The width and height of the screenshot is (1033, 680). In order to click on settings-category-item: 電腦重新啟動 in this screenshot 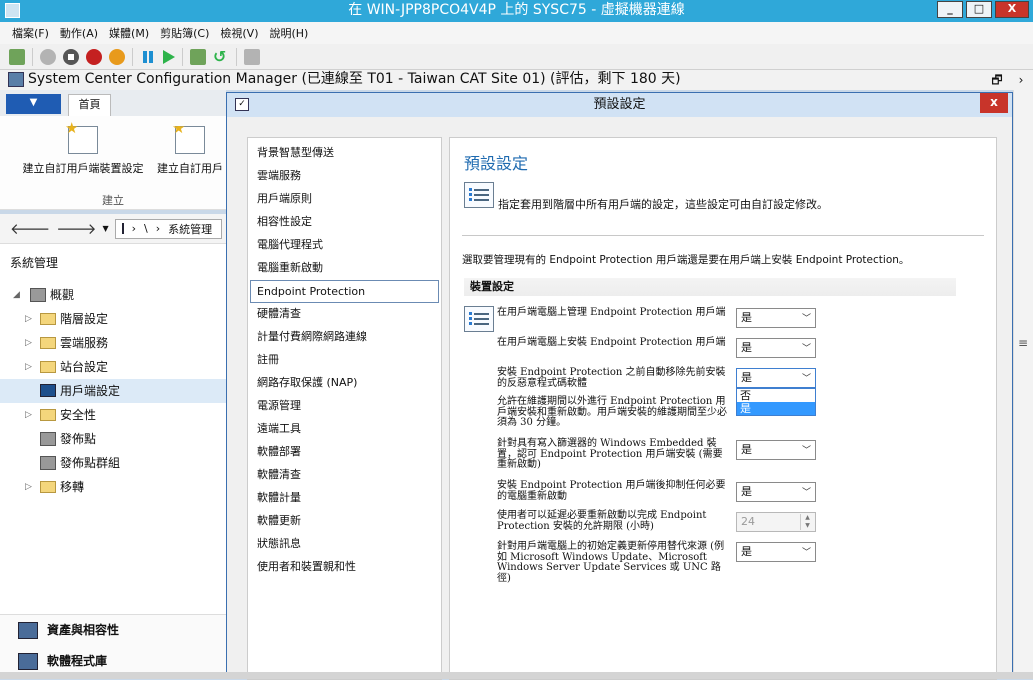, I will do `click(344, 268)`.